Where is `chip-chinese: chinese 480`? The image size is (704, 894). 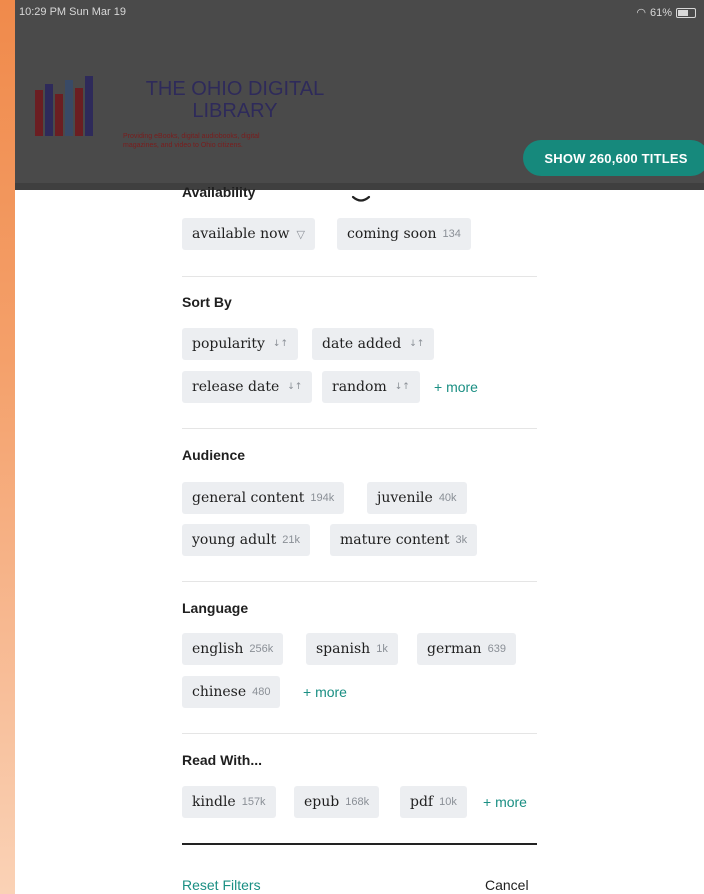
chip-chinese: chinese 480 is located at coordinates (231, 692).